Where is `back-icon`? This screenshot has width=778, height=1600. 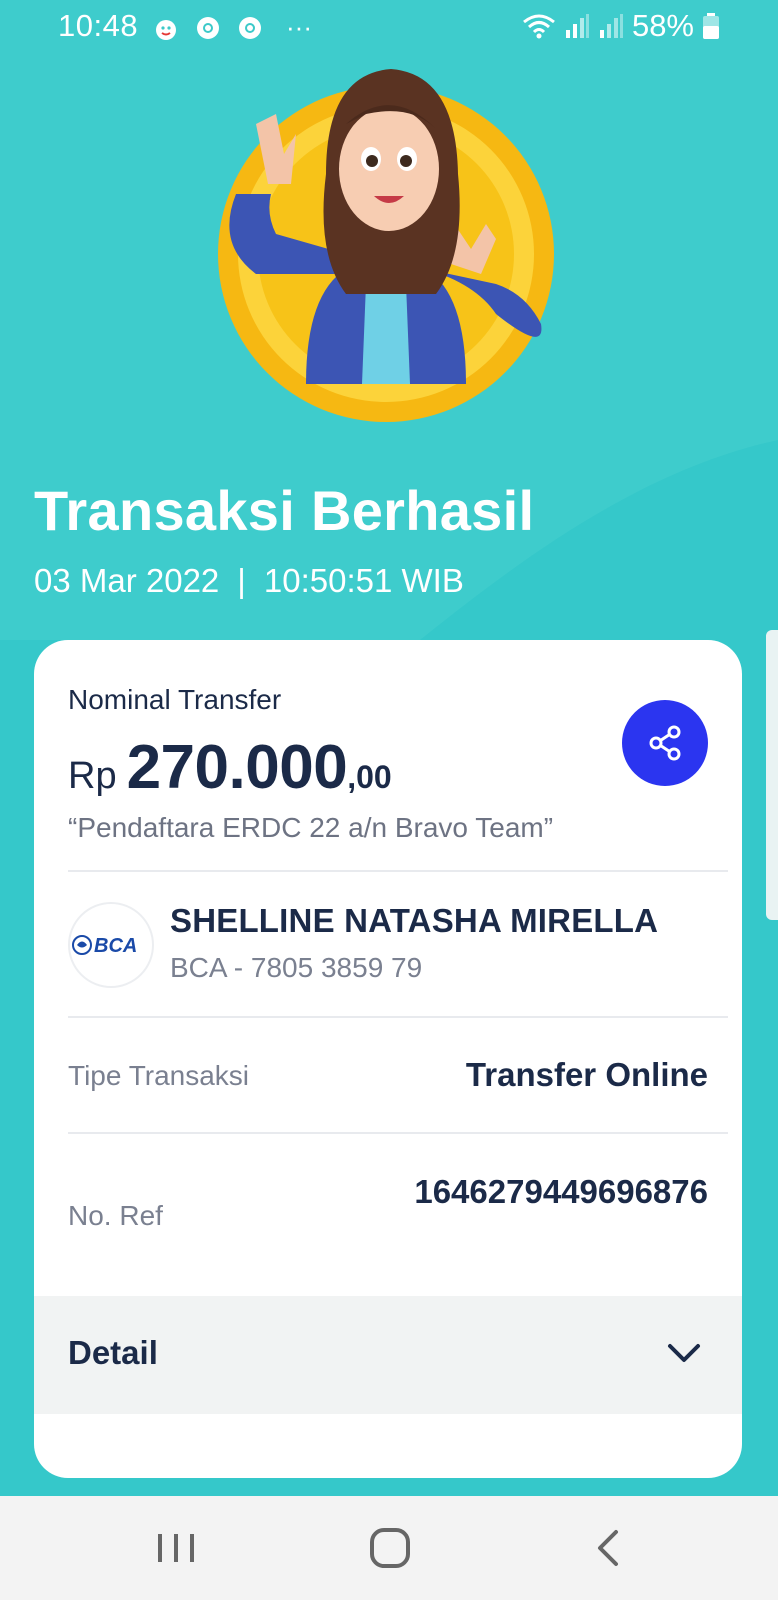
back-icon is located at coordinates (610, 1548).